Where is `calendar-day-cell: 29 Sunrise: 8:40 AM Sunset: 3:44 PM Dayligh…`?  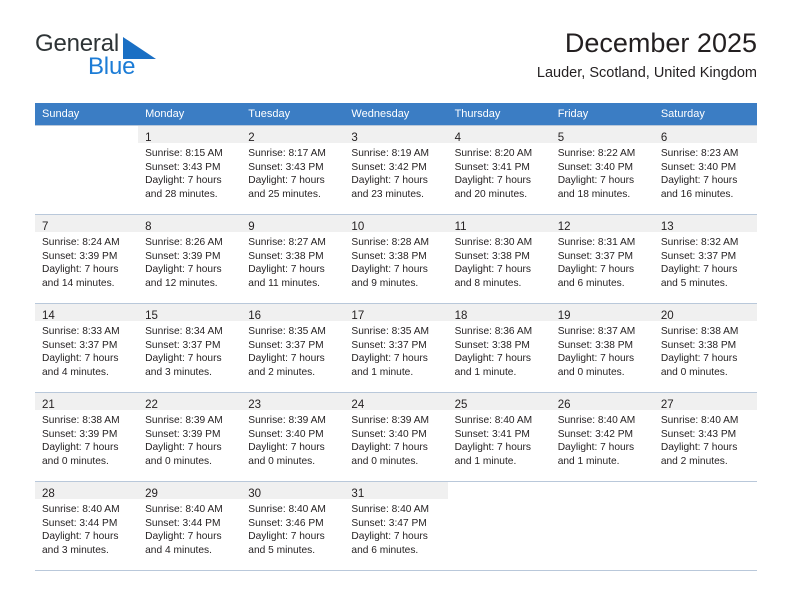
calendar-day-cell: 29 Sunrise: 8:40 AM Sunset: 3:44 PM Dayligh… is located at coordinates (190, 526).